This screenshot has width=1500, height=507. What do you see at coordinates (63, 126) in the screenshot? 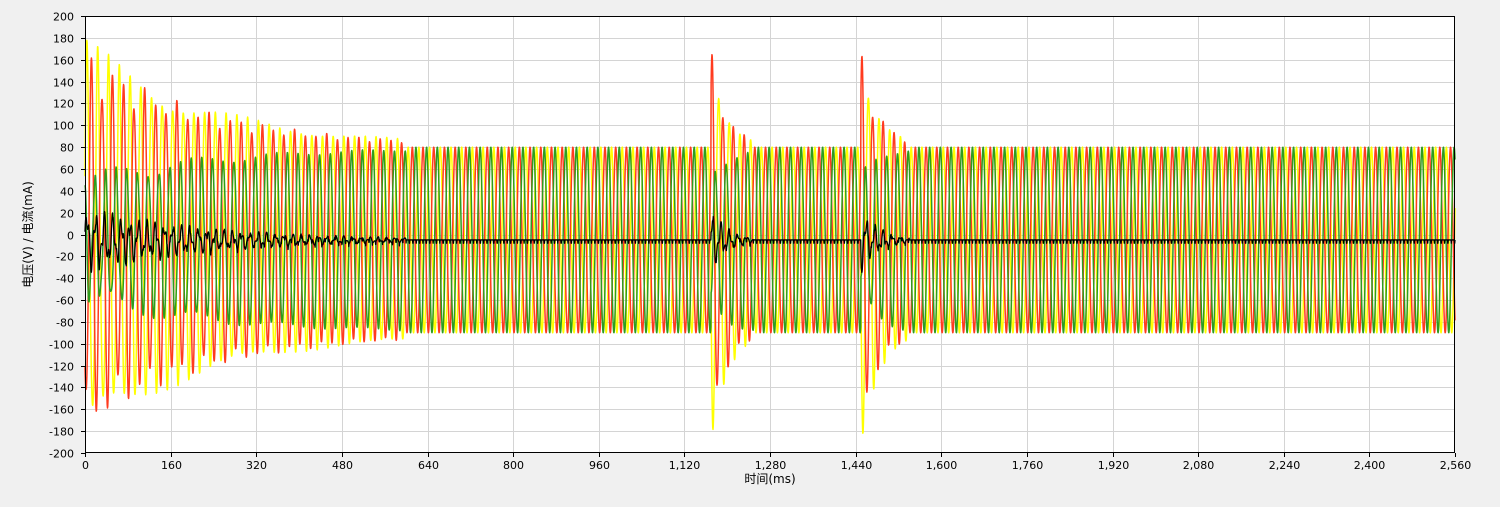
I see `y-tick-label: 100` at bounding box center [63, 126].